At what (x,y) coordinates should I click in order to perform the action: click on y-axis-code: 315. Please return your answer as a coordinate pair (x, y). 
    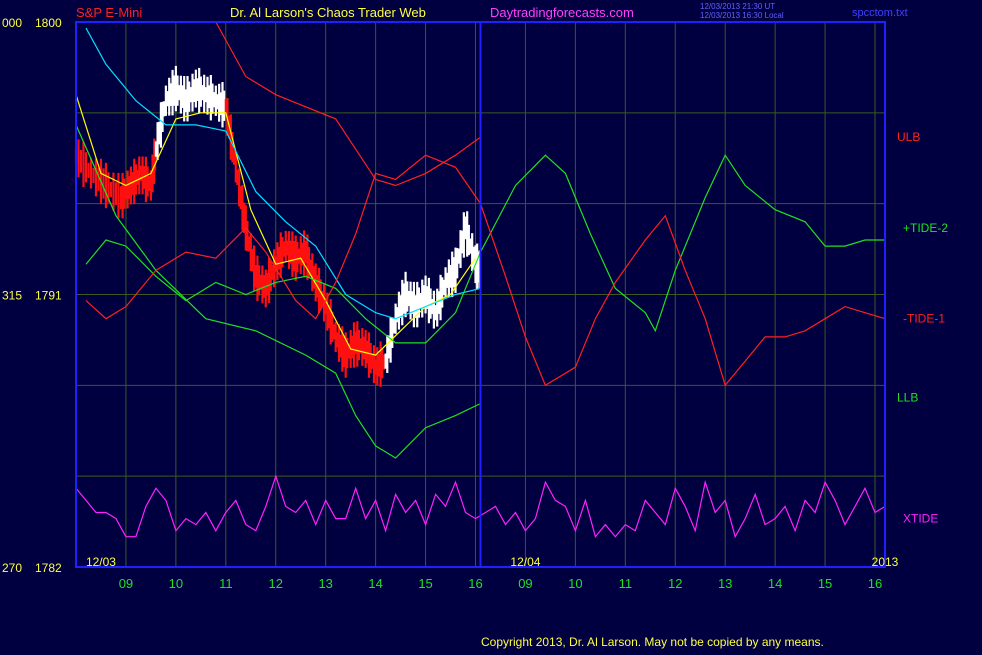
    Looking at the image, I should click on (12, 296).